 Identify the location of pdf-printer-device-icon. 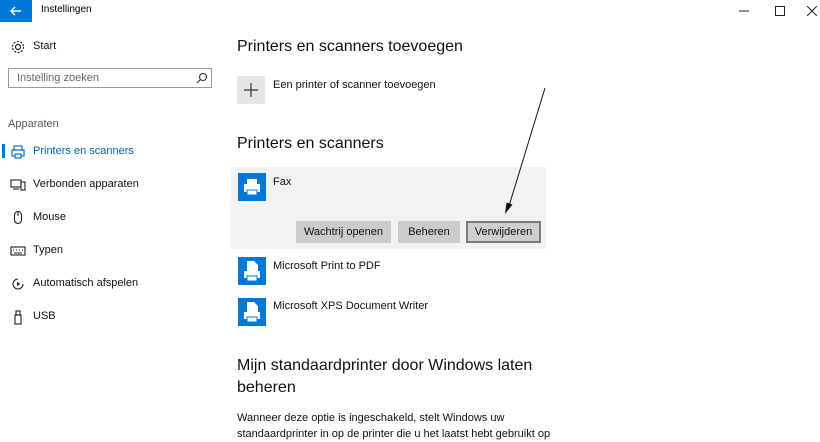
(252, 271).